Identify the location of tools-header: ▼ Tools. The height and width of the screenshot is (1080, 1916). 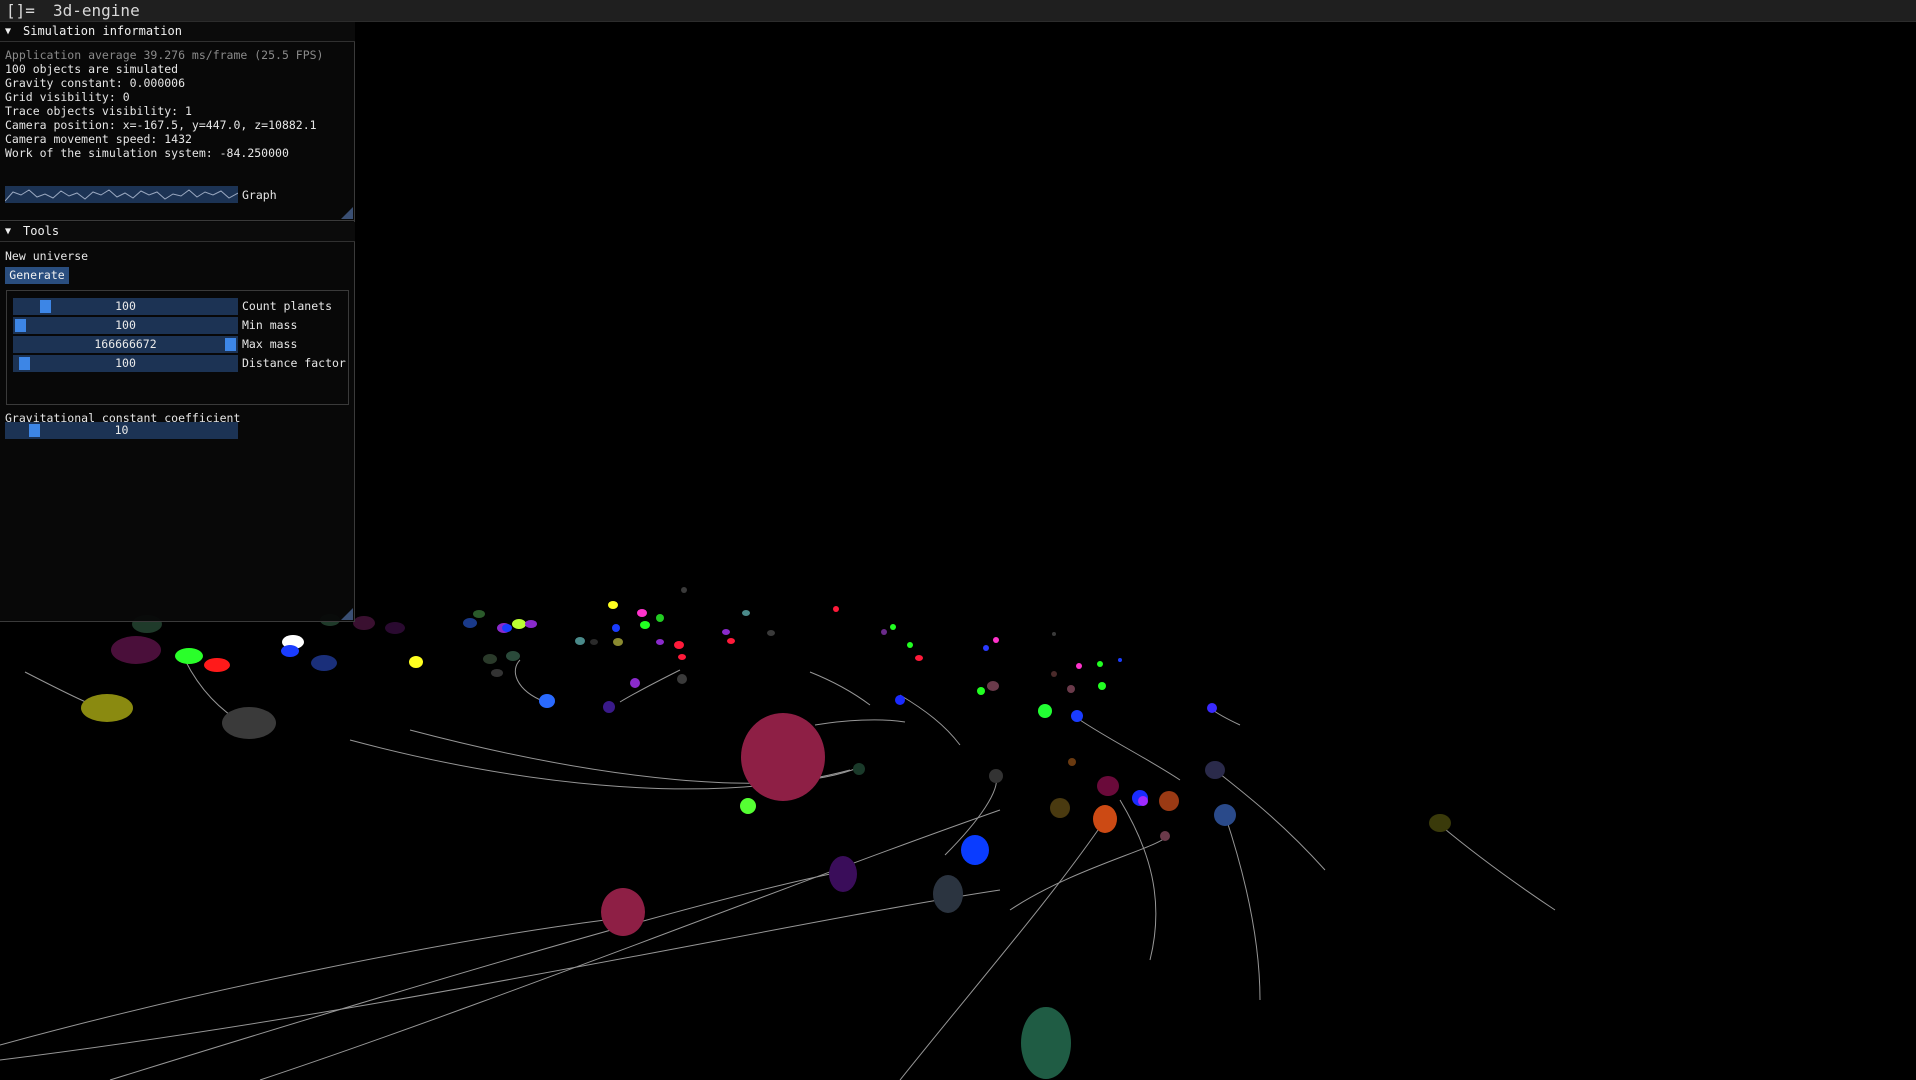
(177, 232).